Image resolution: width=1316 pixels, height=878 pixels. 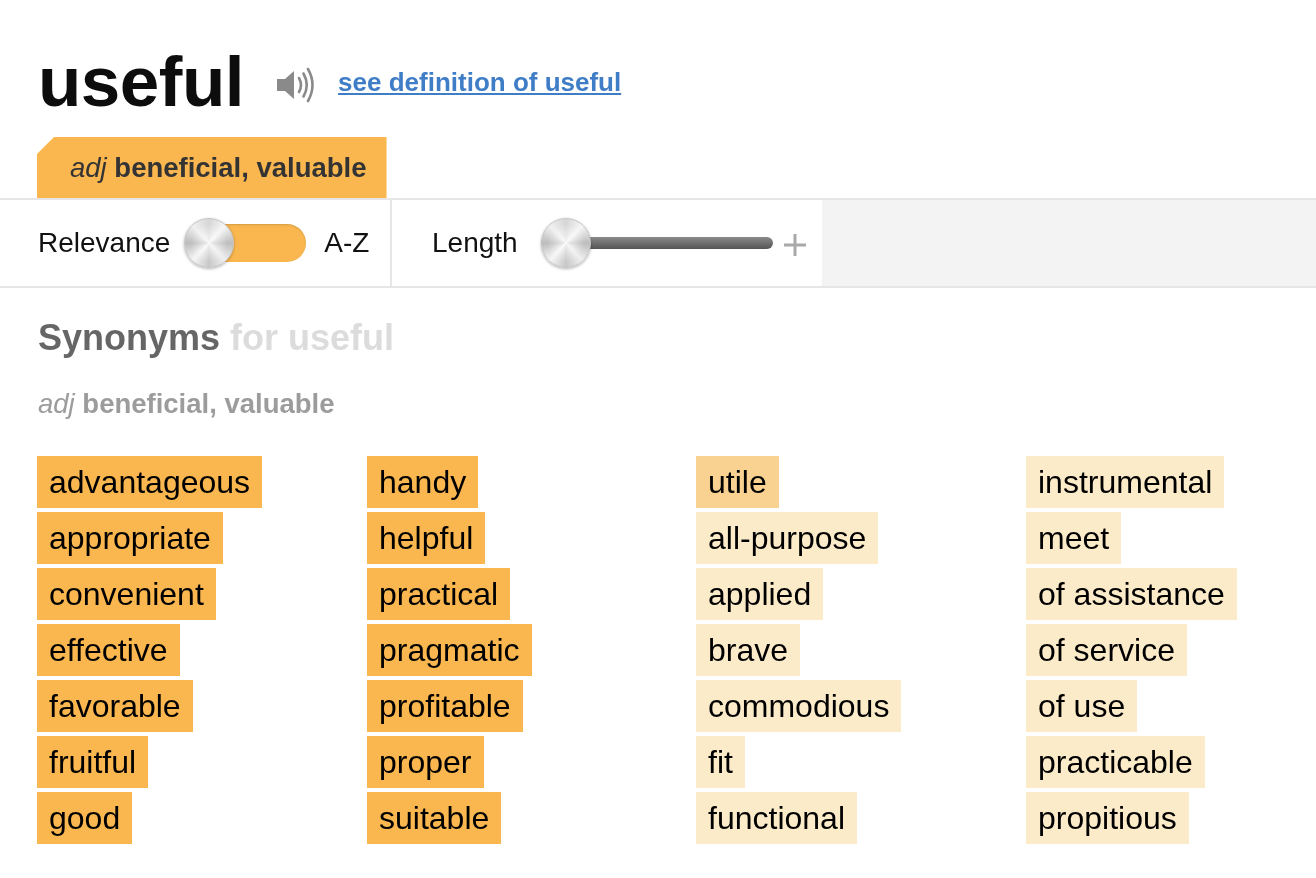 I want to click on slider-handle, so click(x=565, y=243).